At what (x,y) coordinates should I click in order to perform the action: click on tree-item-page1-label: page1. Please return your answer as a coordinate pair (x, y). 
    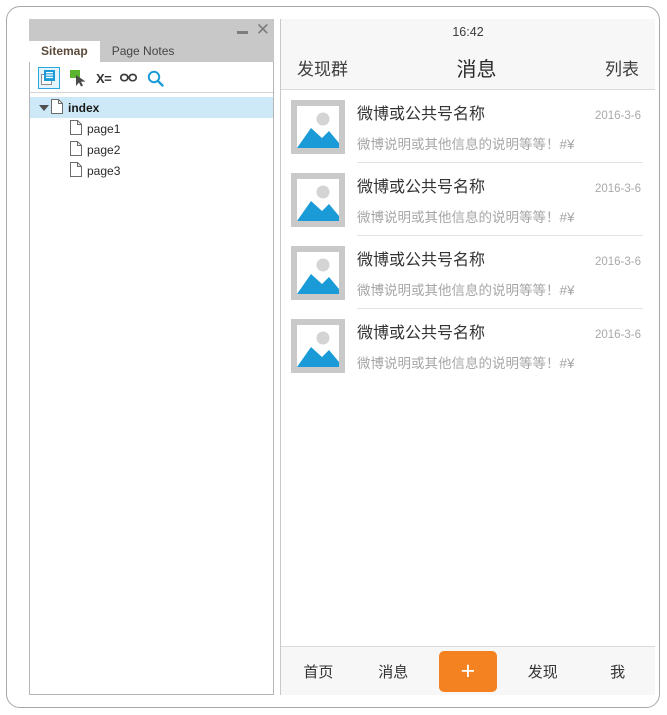
    Looking at the image, I should click on (104, 128).